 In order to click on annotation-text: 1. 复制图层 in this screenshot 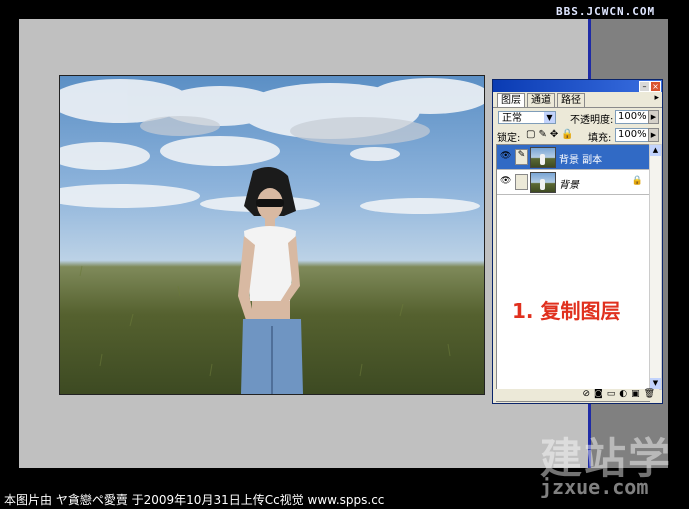, I will do `click(566, 311)`.